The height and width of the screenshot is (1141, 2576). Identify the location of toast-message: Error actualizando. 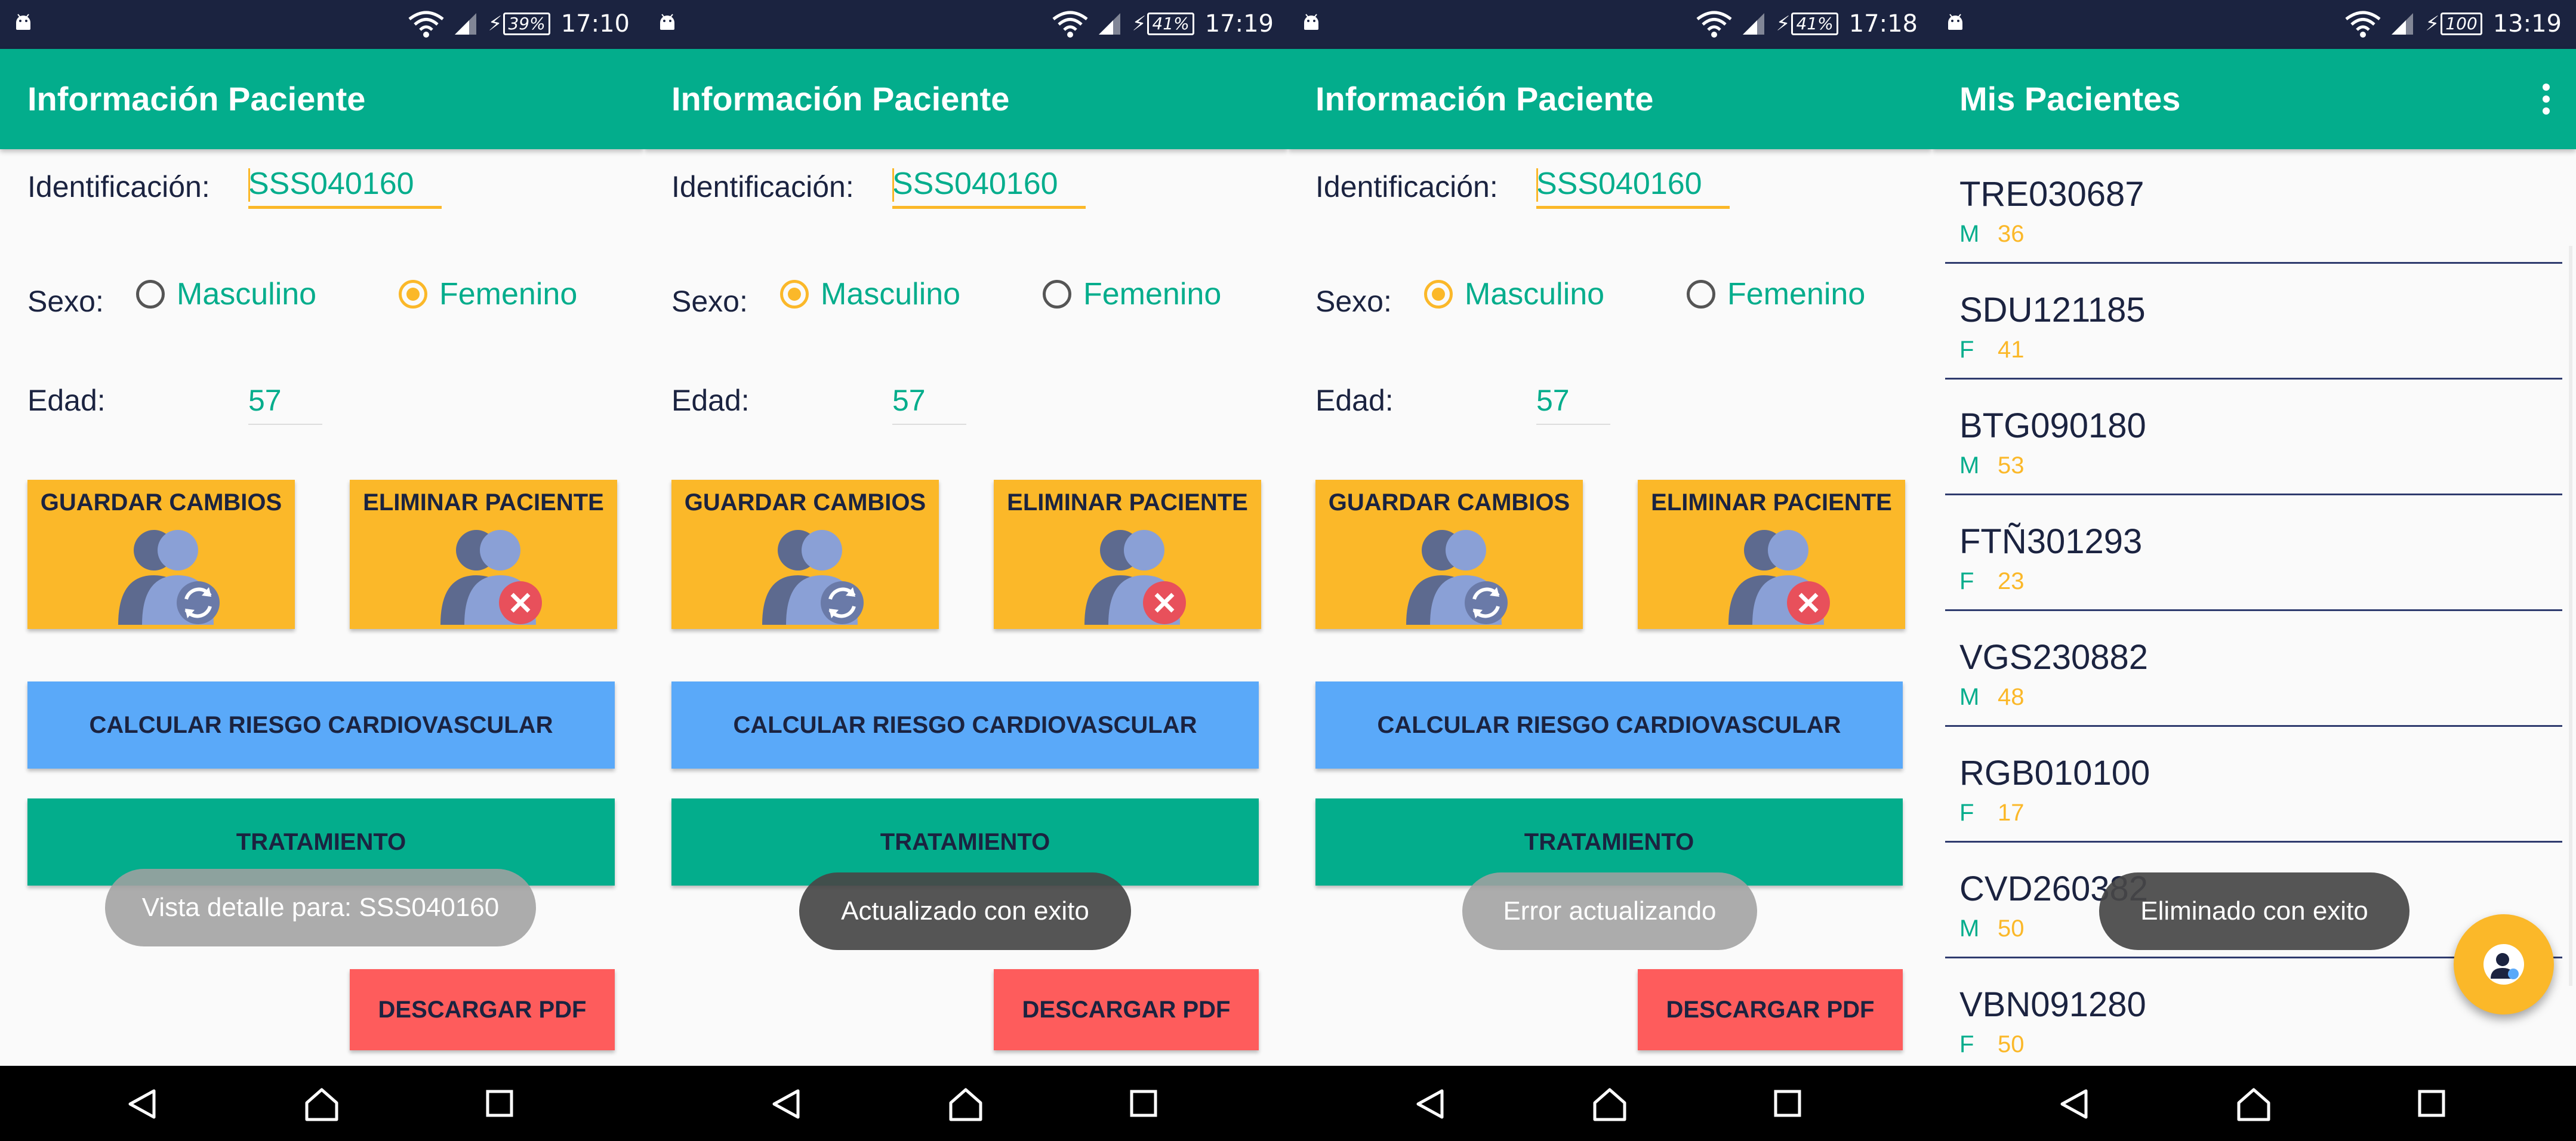
(1609, 911).